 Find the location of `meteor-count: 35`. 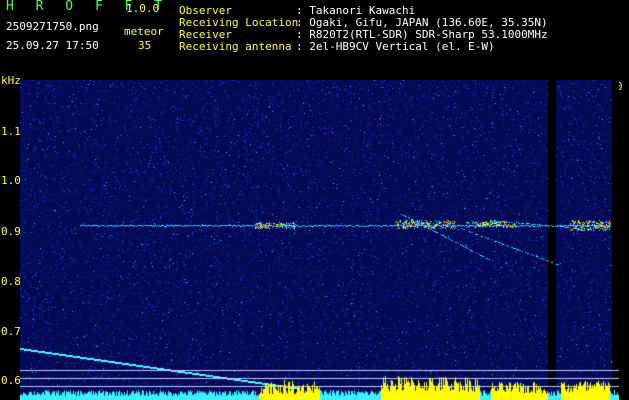

meteor-count: 35 is located at coordinates (145, 45).